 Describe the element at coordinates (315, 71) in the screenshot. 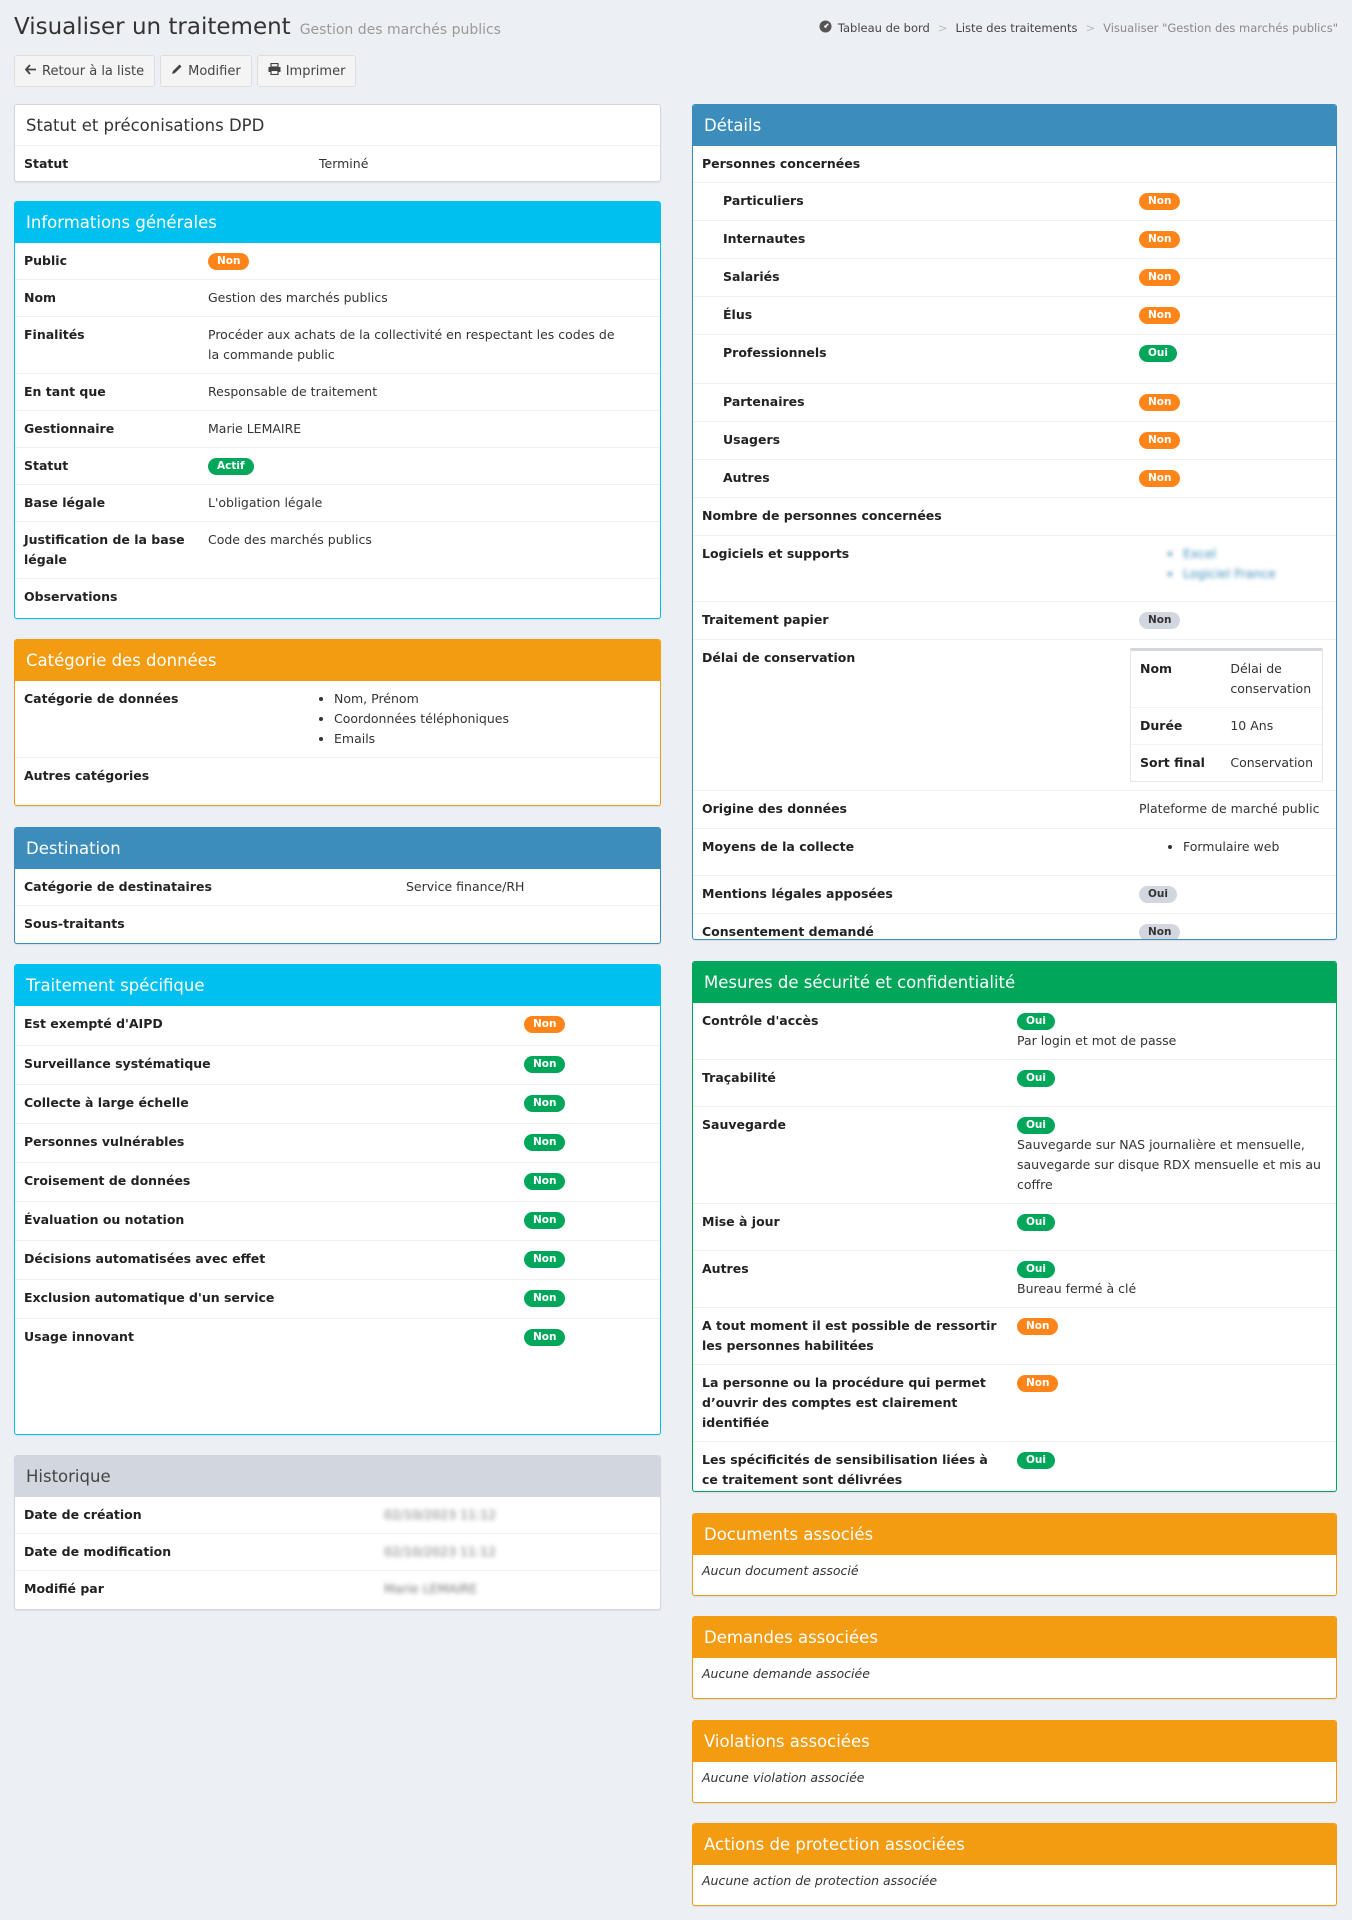

I see `print-button-label: Imprimer` at that location.